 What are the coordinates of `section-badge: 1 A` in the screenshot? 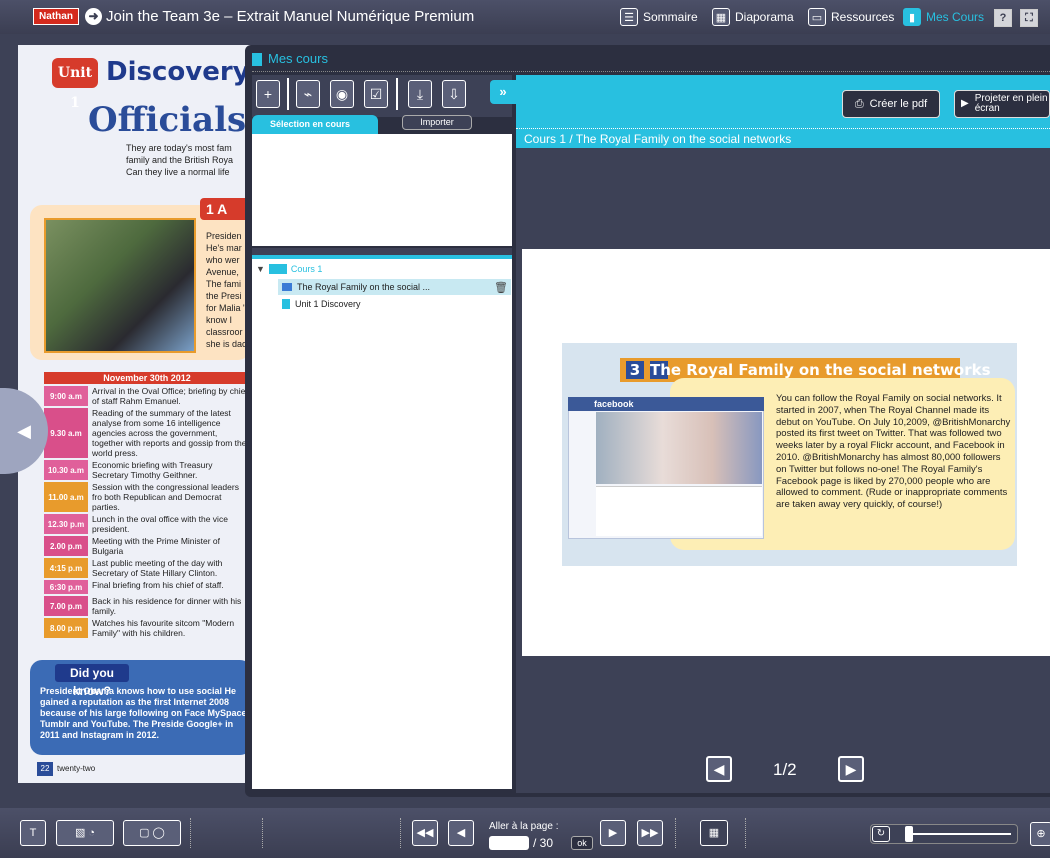 It's located at (225, 209).